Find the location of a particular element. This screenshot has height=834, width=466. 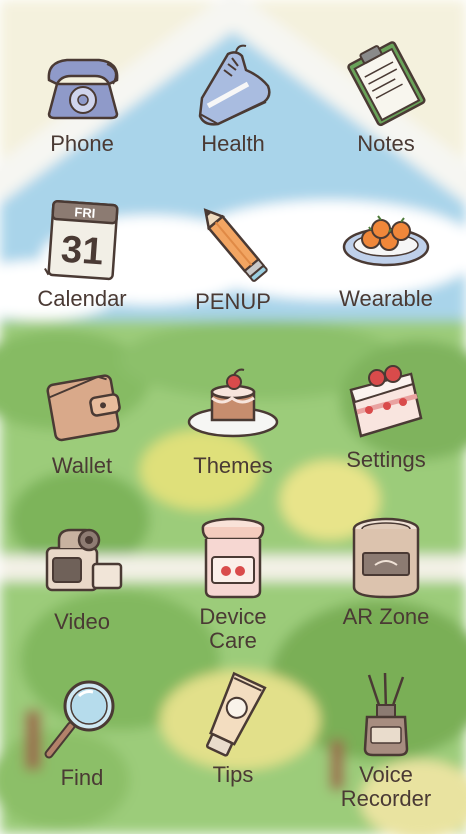

app-label: Settings is located at coordinates (386, 459).